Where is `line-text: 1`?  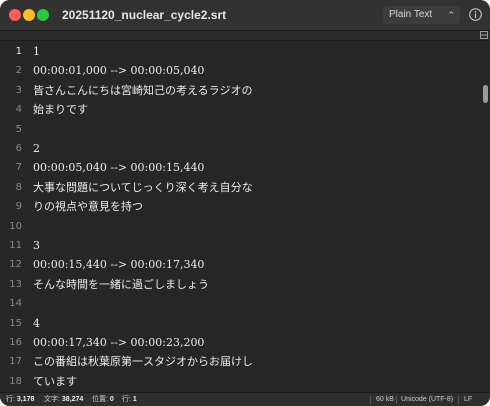 line-text: 1 is located at coordinates (36, 51).